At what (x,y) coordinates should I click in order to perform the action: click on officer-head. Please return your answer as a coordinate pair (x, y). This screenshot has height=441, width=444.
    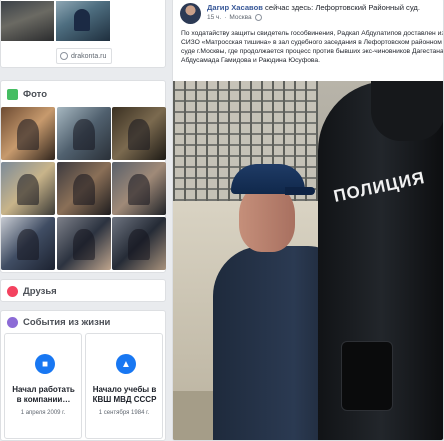
    Looking at the image, I should click on (407, 111).